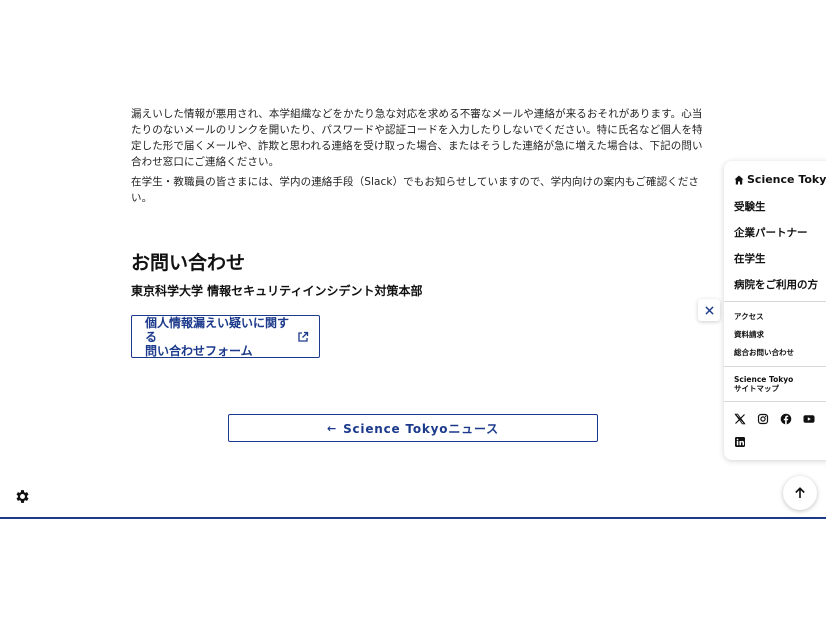 The width and height of the screenshot is (826, 620). Describe the element at coordinates (332, 428) in the screenshot. I see `arrow-left-icon: ←` at that location.